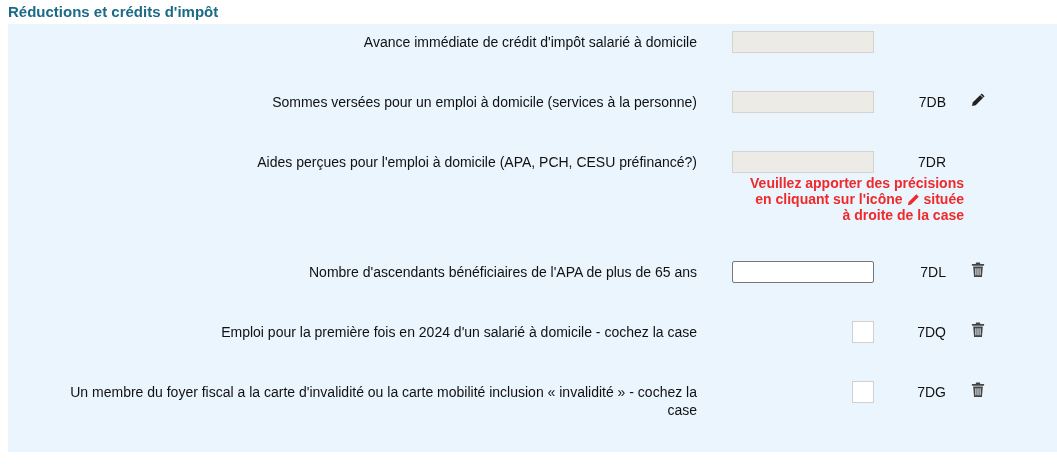 The image size is (1057, 464). What do you see at coordinates (502, 272) in the screenshot?
I see `field-label: Nombre d'ascendants bénéficiaires de l'APA de plus de 65 ans` at bounding box center [502, 272].